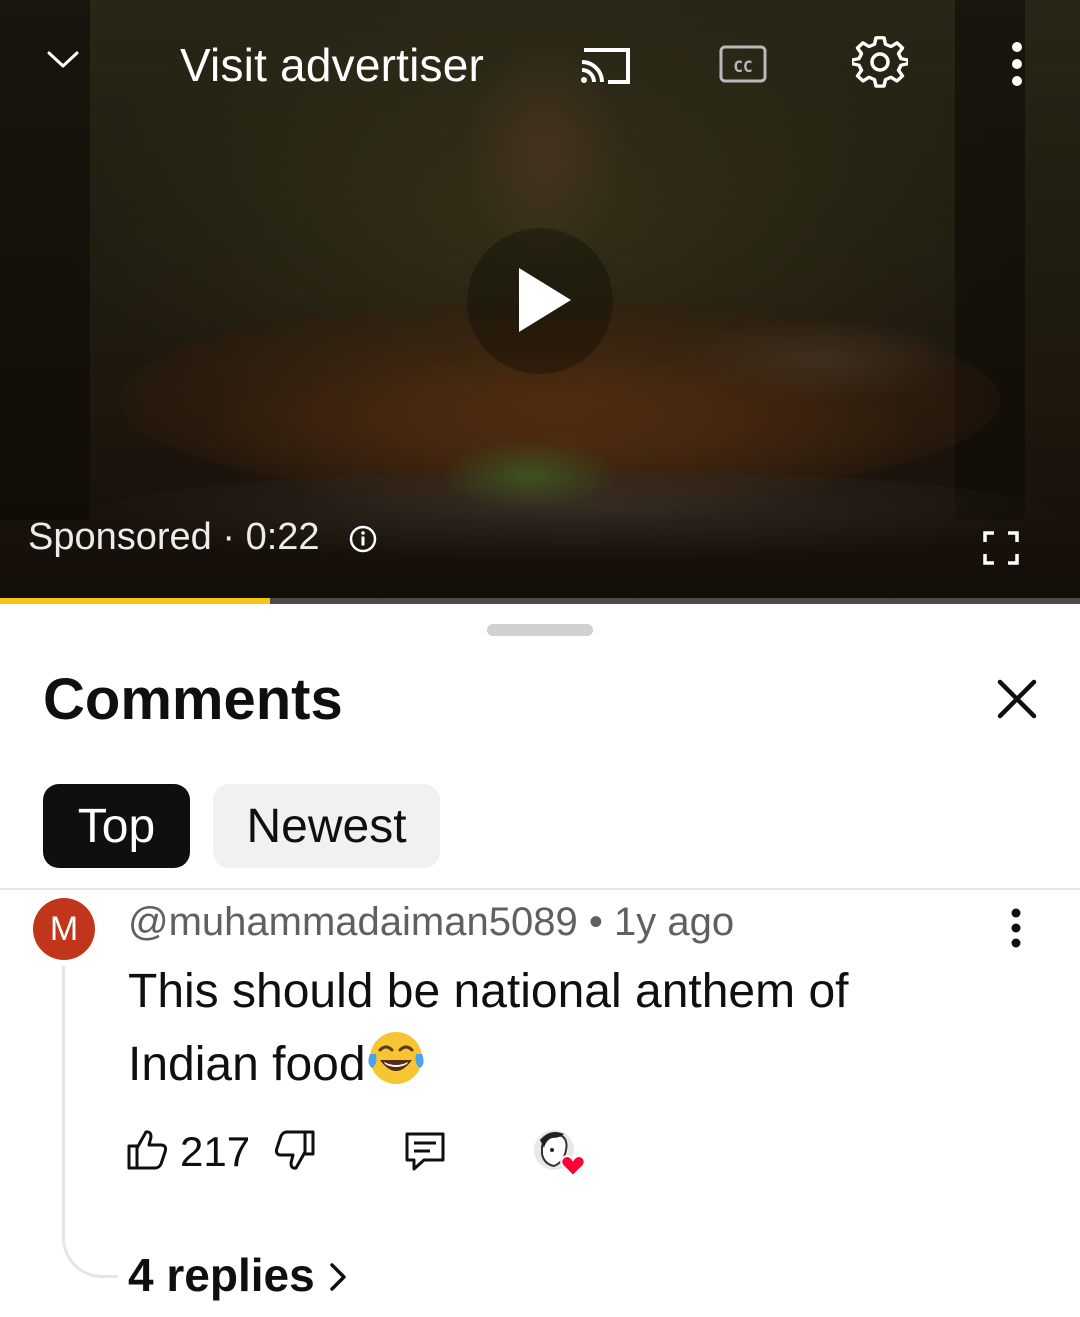  What do you see at coordinates (674, 922) in the screenshot?
I see `comment-age: 1y ago` at bounding box center [674, 922].